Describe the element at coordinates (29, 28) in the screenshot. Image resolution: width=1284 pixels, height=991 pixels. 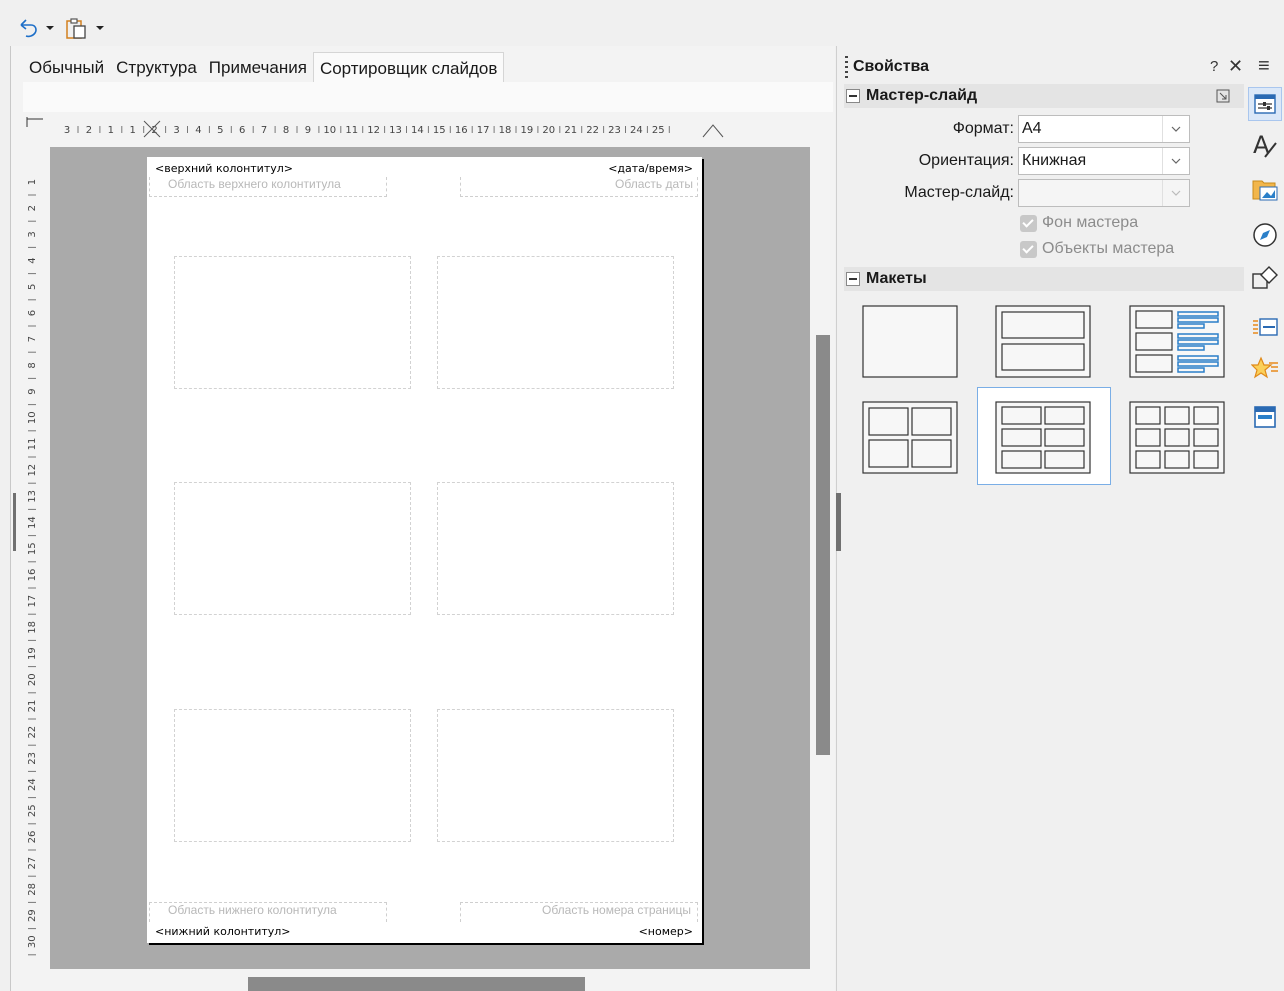
I see `undo-button` at that location.